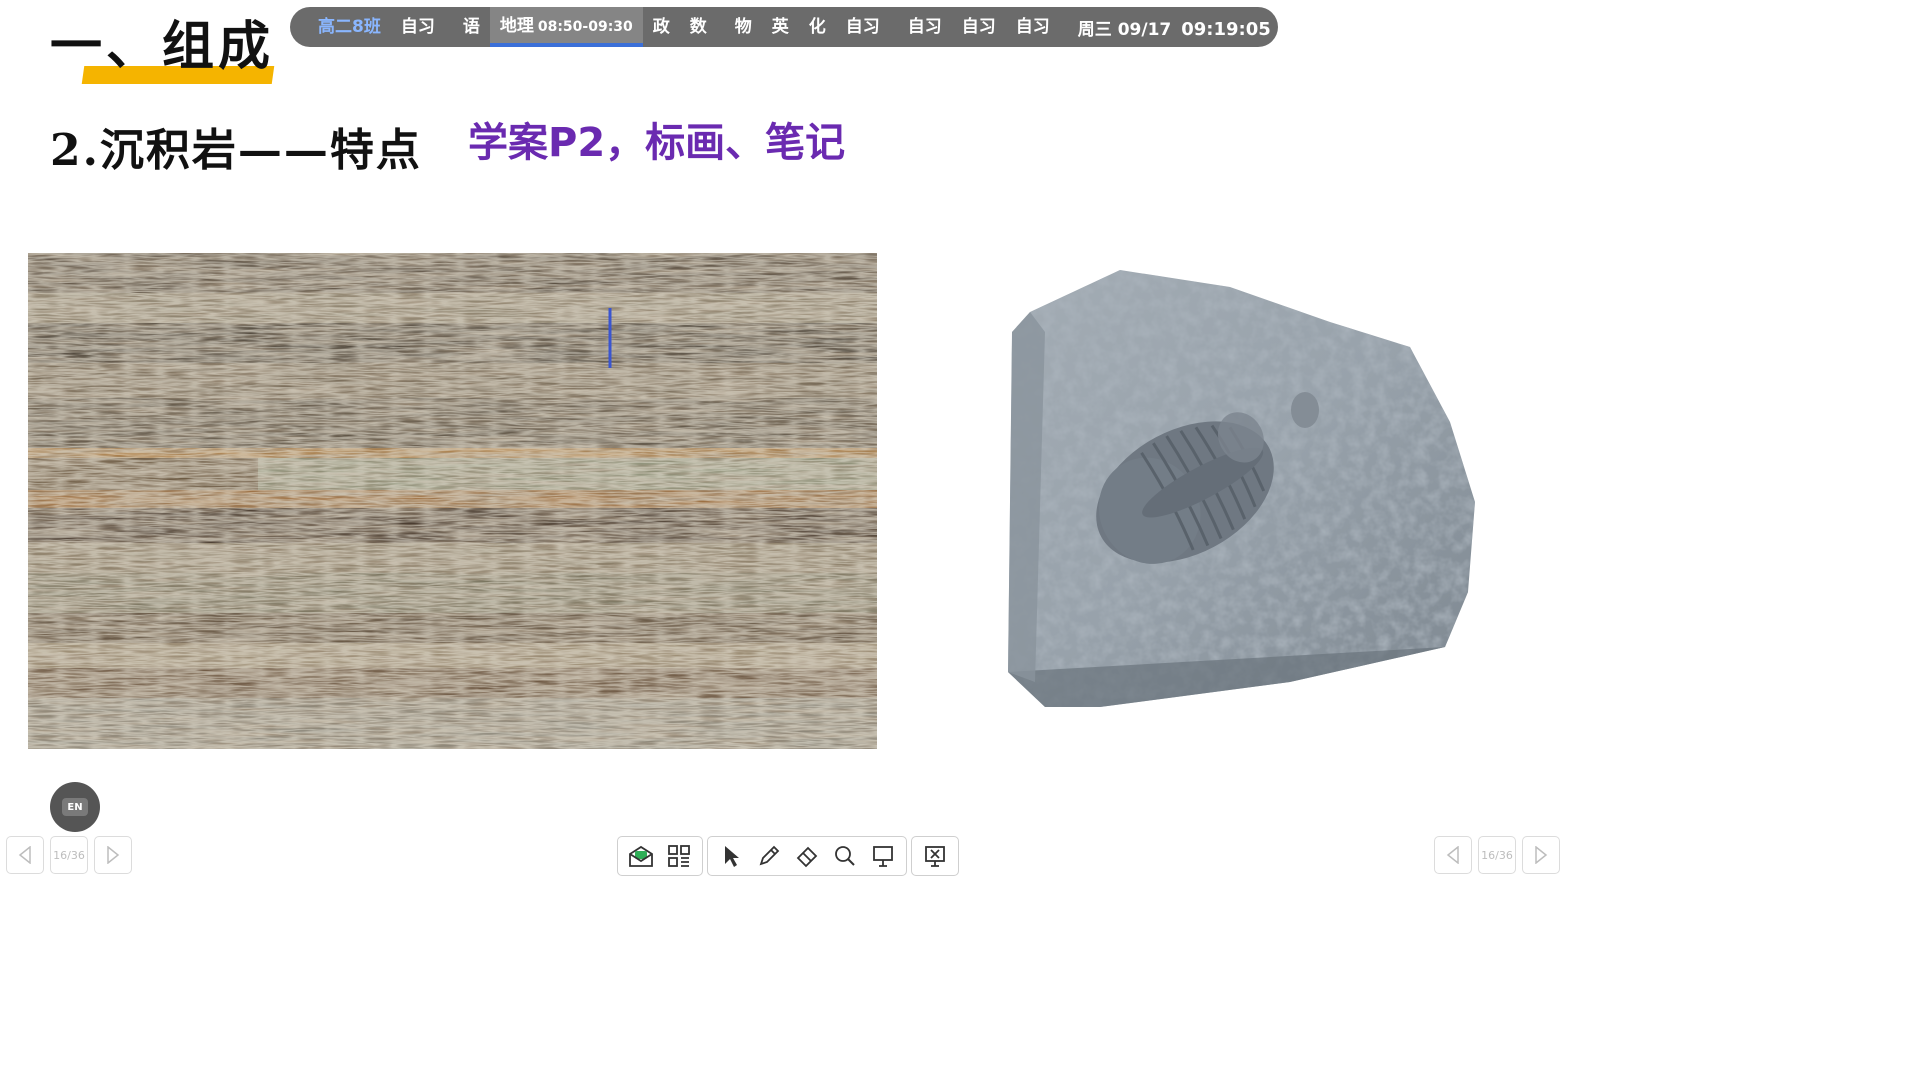  I want to click on exit-slideshow-icon, so click(935, 856).